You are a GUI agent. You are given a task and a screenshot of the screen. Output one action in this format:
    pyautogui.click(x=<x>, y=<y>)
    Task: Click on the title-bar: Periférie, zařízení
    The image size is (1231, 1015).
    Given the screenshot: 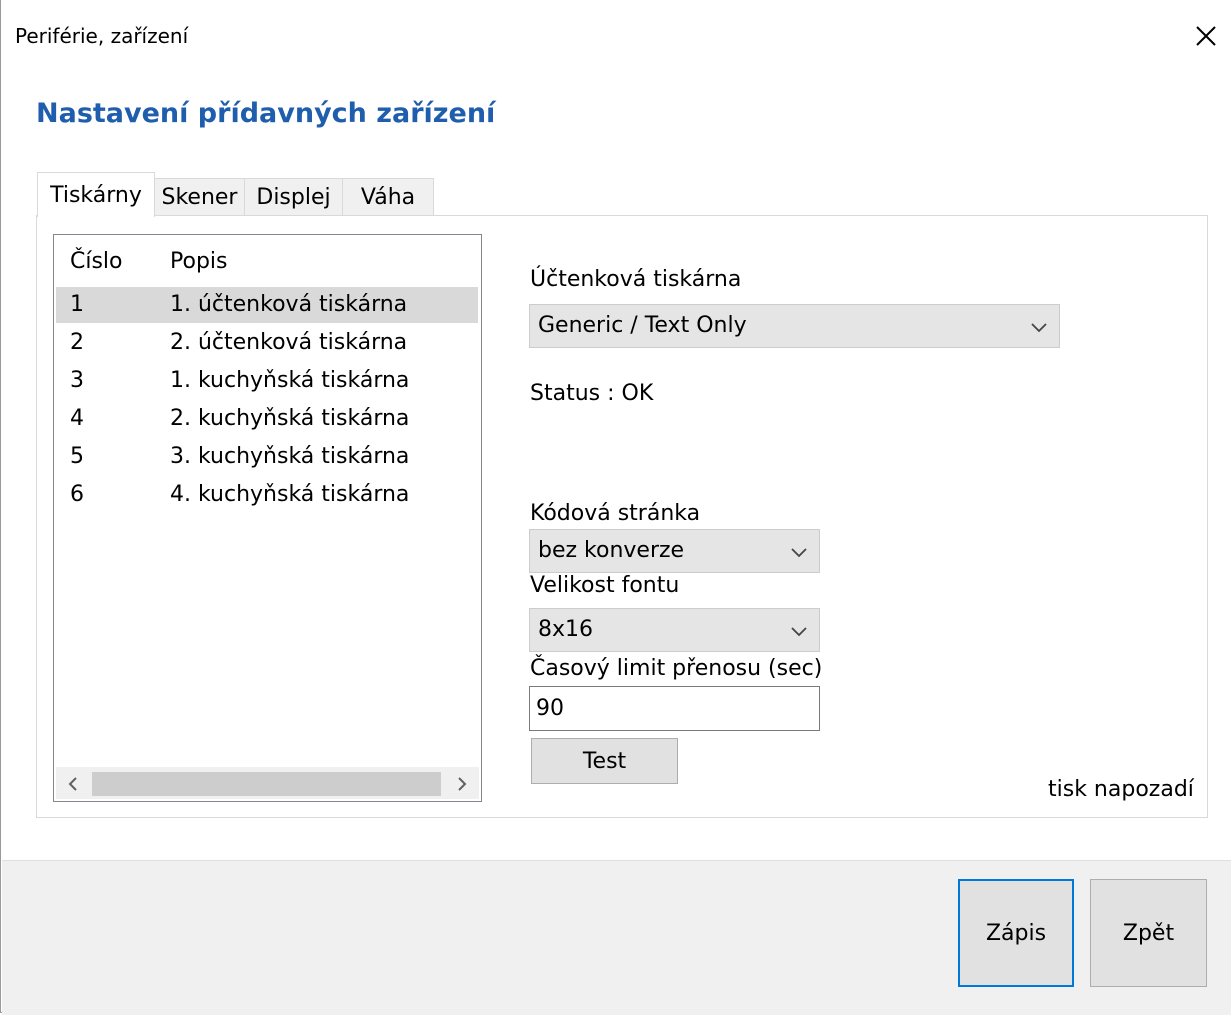 What is the action you would take?
    pyautogui.click(x=616, y=40)
    